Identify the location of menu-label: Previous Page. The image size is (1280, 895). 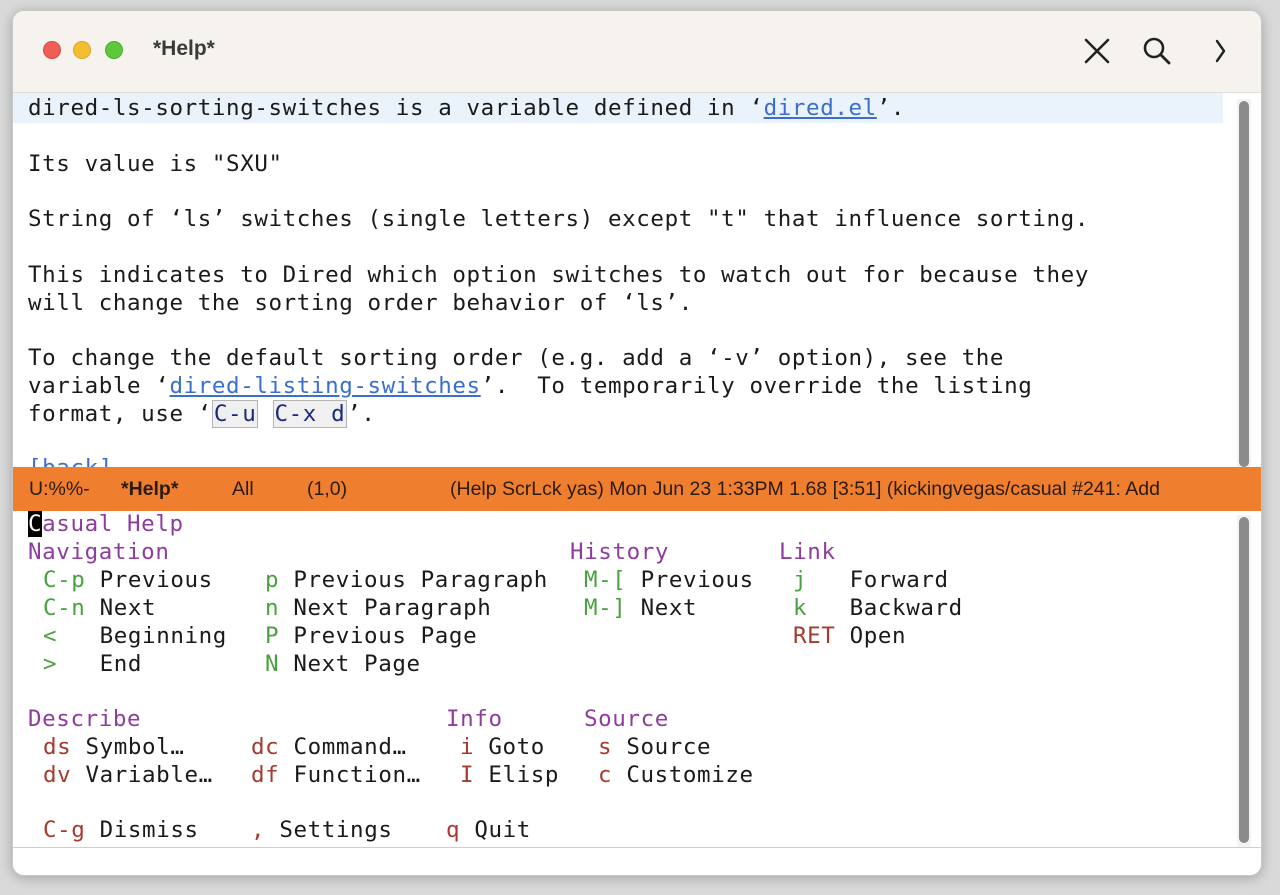
(385, 636).